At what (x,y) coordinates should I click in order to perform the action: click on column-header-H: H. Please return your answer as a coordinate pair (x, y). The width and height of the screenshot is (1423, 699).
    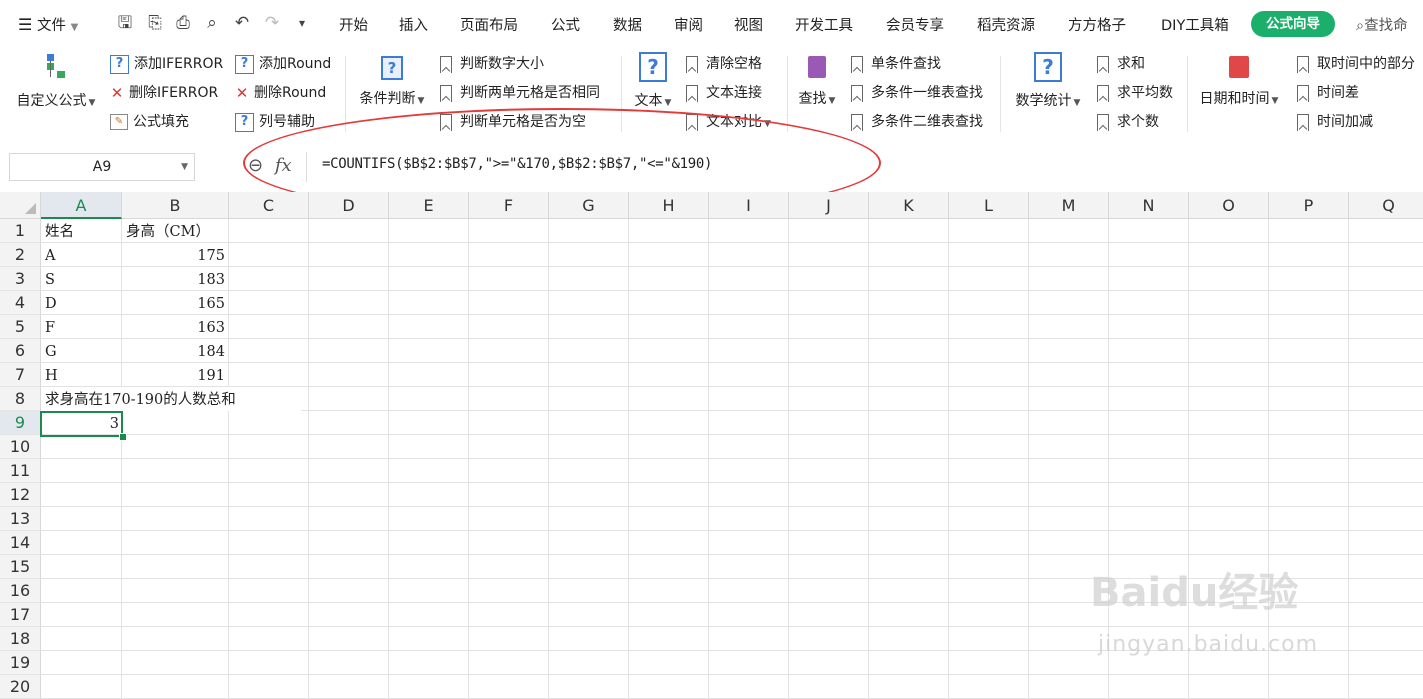
    Looking at the image, I should click on (669, 205).